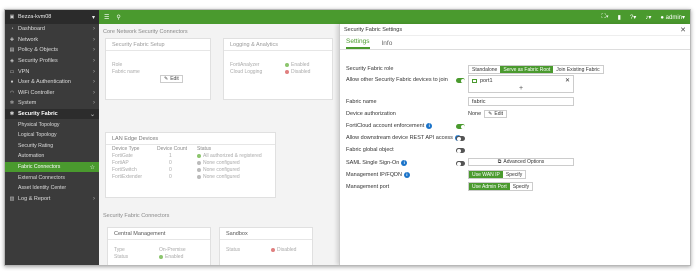 This screenshot has height=271, width=699. What do you see at coordinates (118, 17) in the screenshot?
I see `search-icon: ⚲` at bounding box center [118, 17].